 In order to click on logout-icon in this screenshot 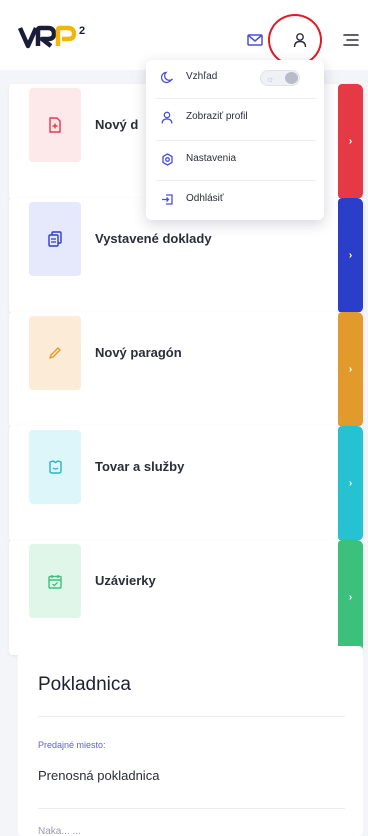, I will do `click(167, 199)`.